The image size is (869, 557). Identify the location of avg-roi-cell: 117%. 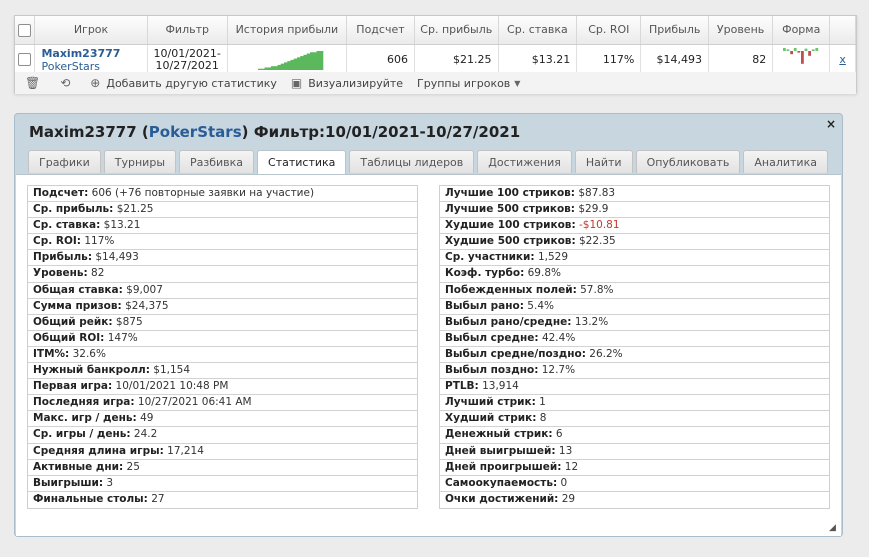
(609, 60).